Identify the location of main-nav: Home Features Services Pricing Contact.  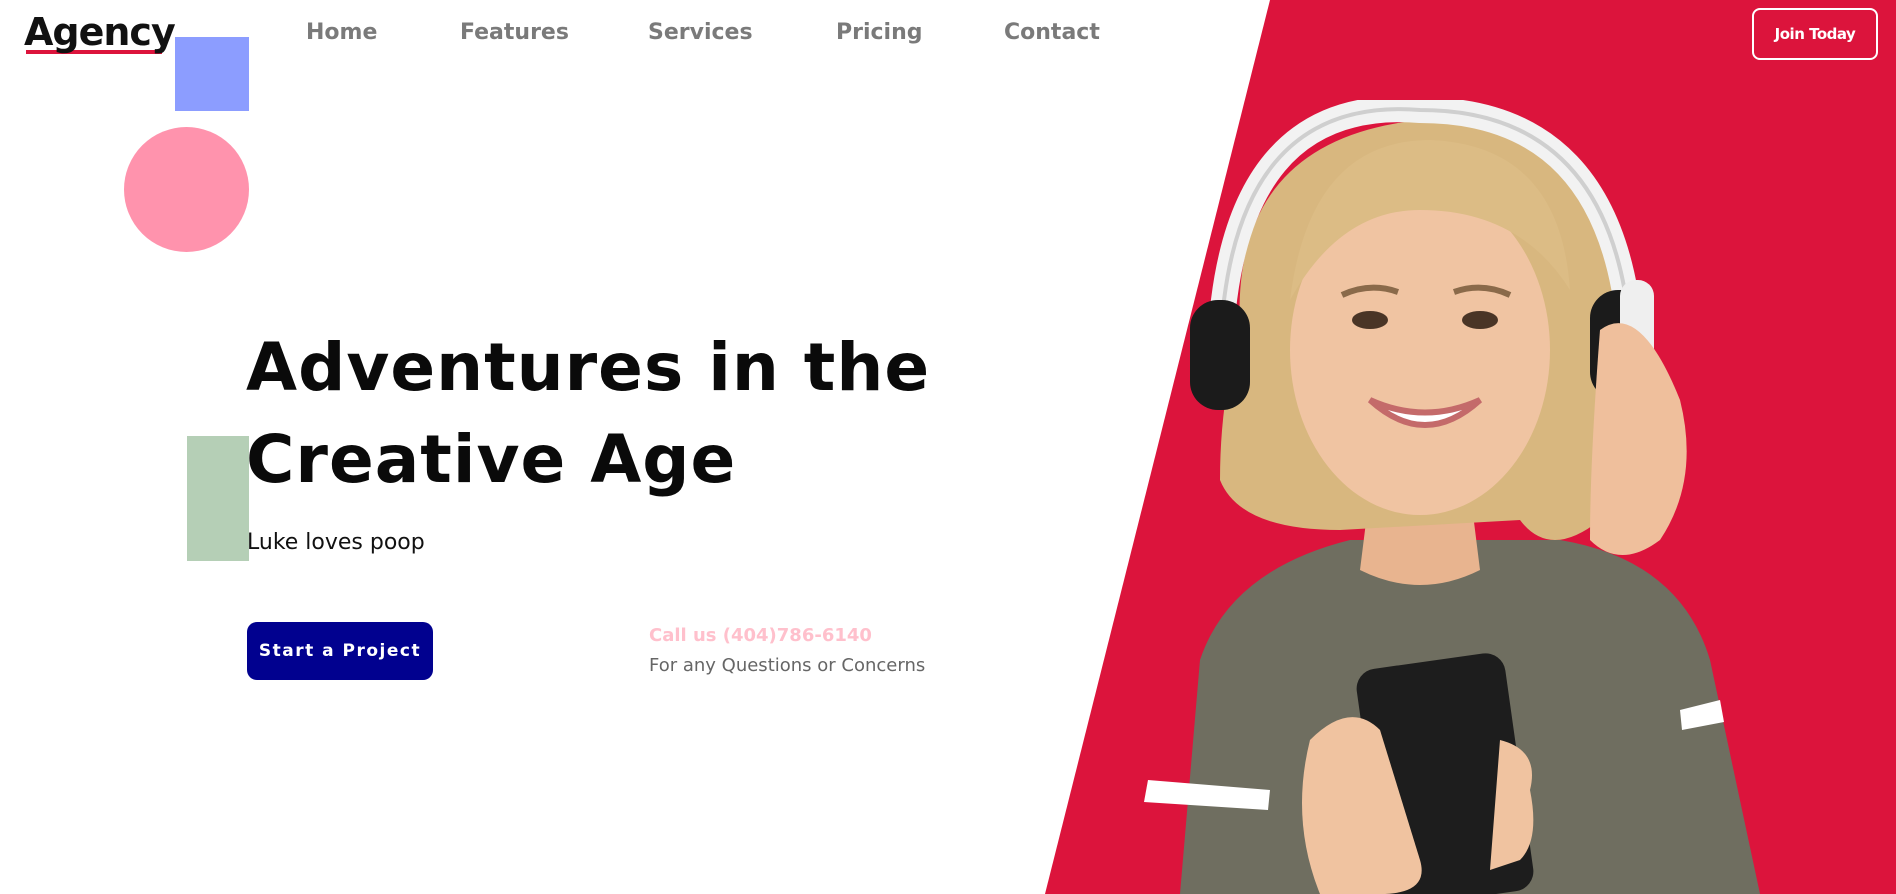
(715, 32).